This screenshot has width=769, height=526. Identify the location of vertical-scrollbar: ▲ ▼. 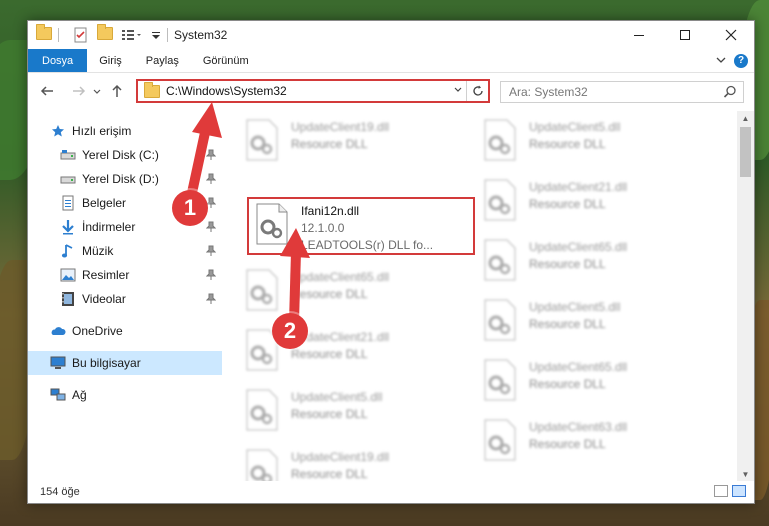
(745, 296).